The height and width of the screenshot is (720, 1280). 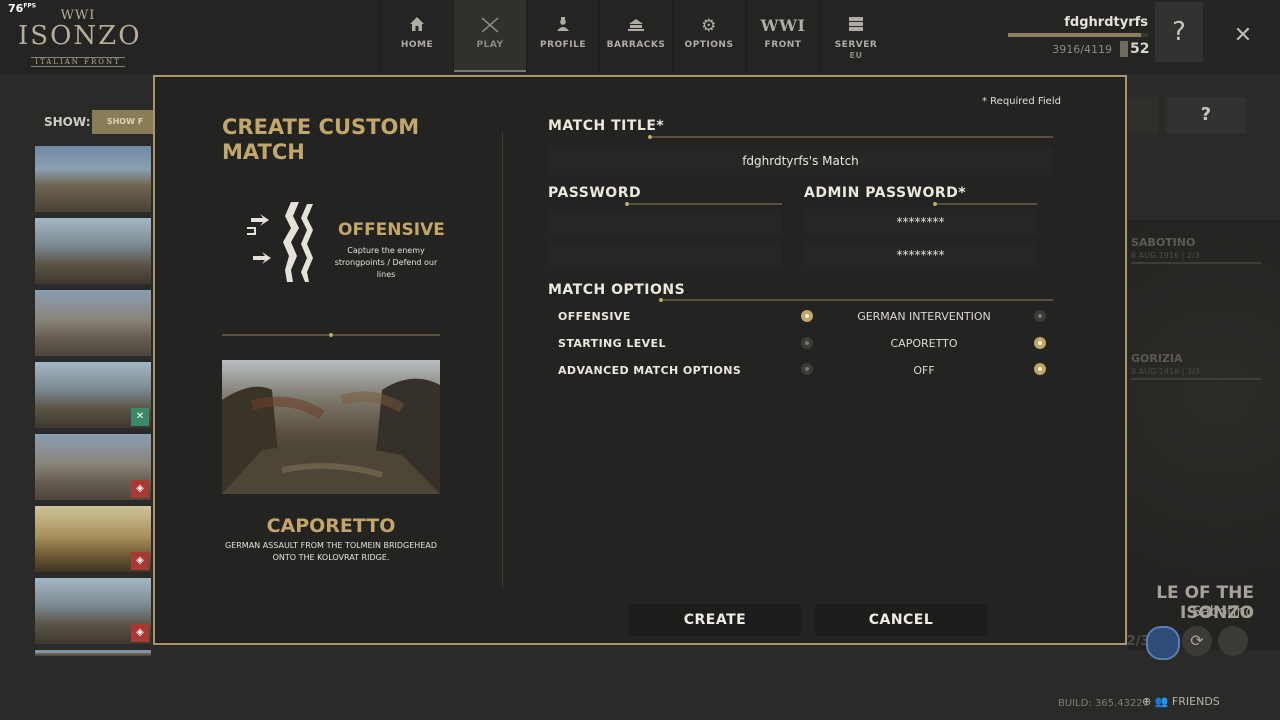 I want to click on show-filter-button: SHOW F, so click(x=125, y=122).